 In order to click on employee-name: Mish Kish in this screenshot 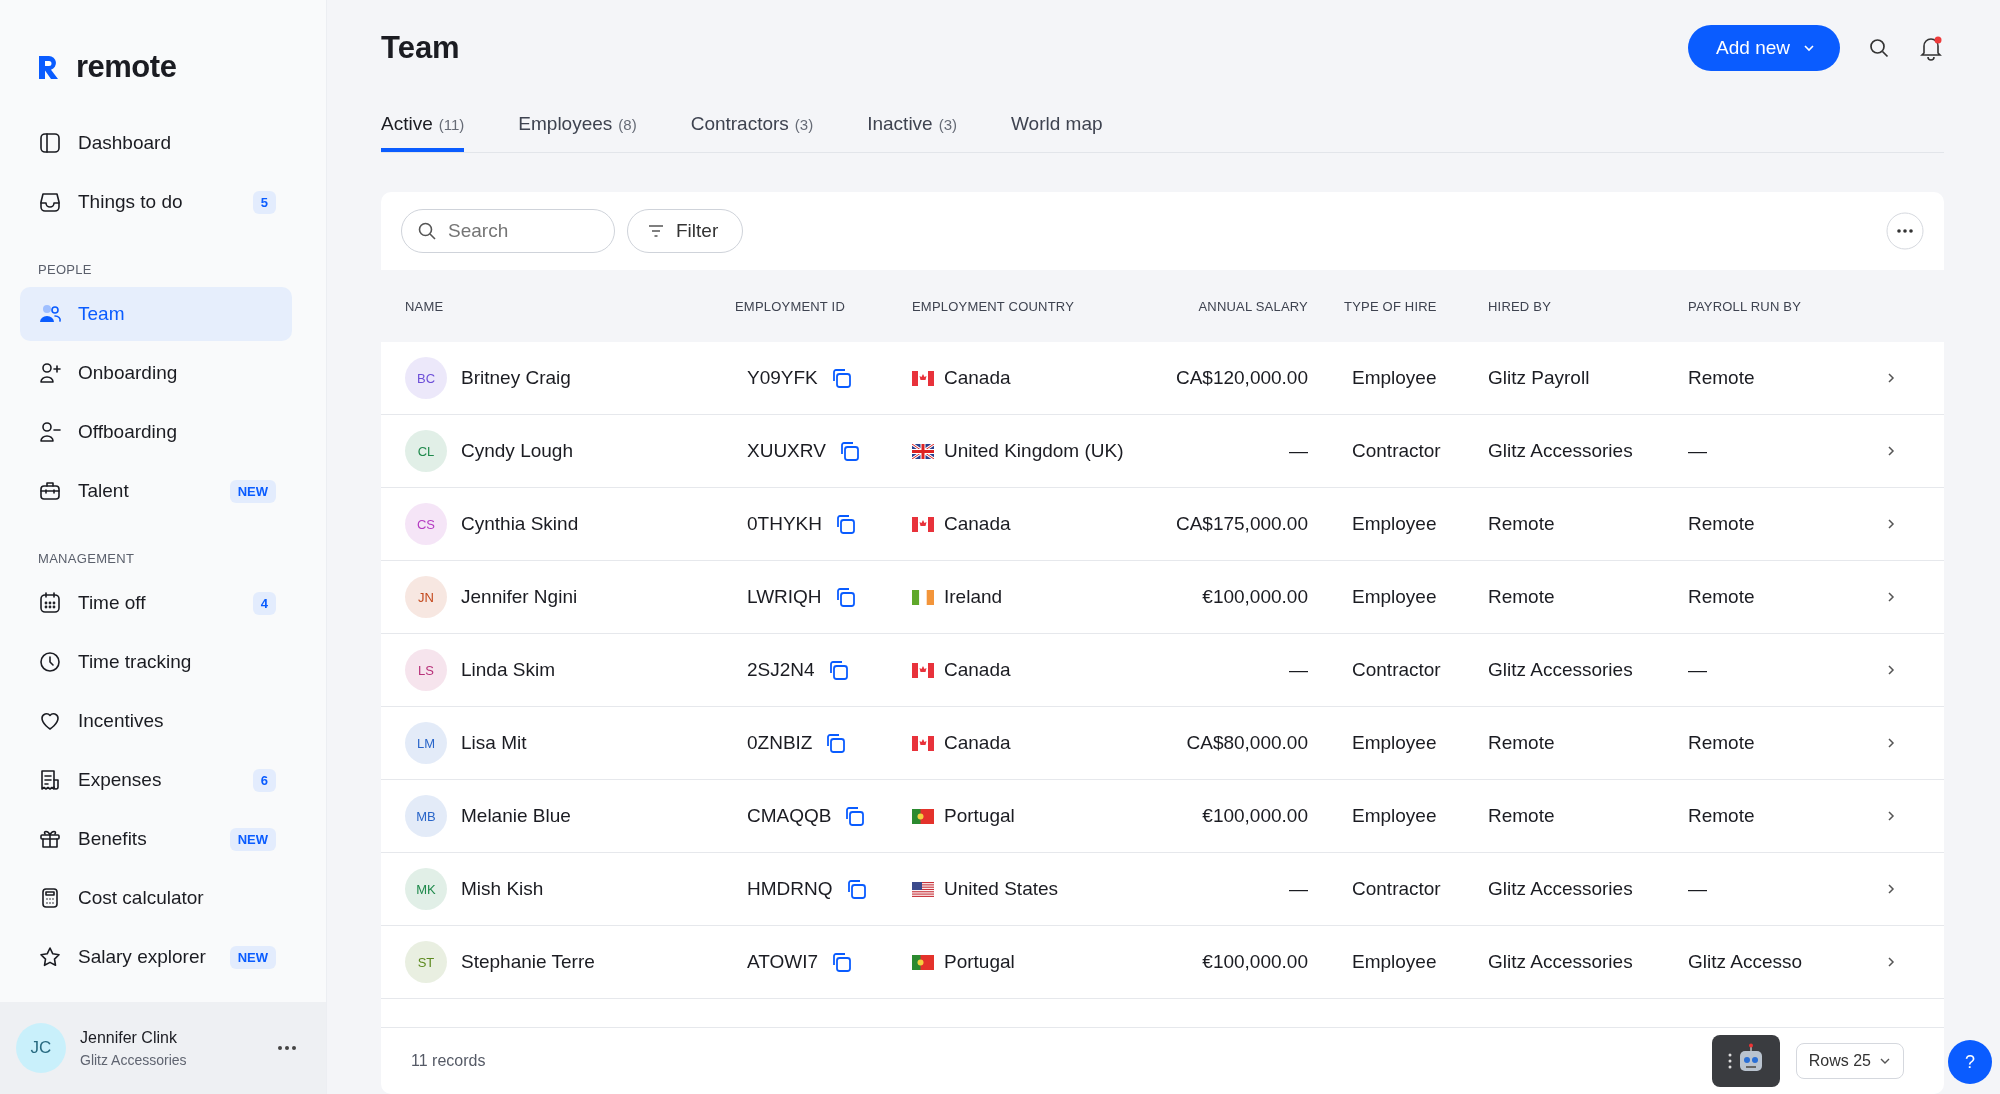, I will do `click(502, 889)`.